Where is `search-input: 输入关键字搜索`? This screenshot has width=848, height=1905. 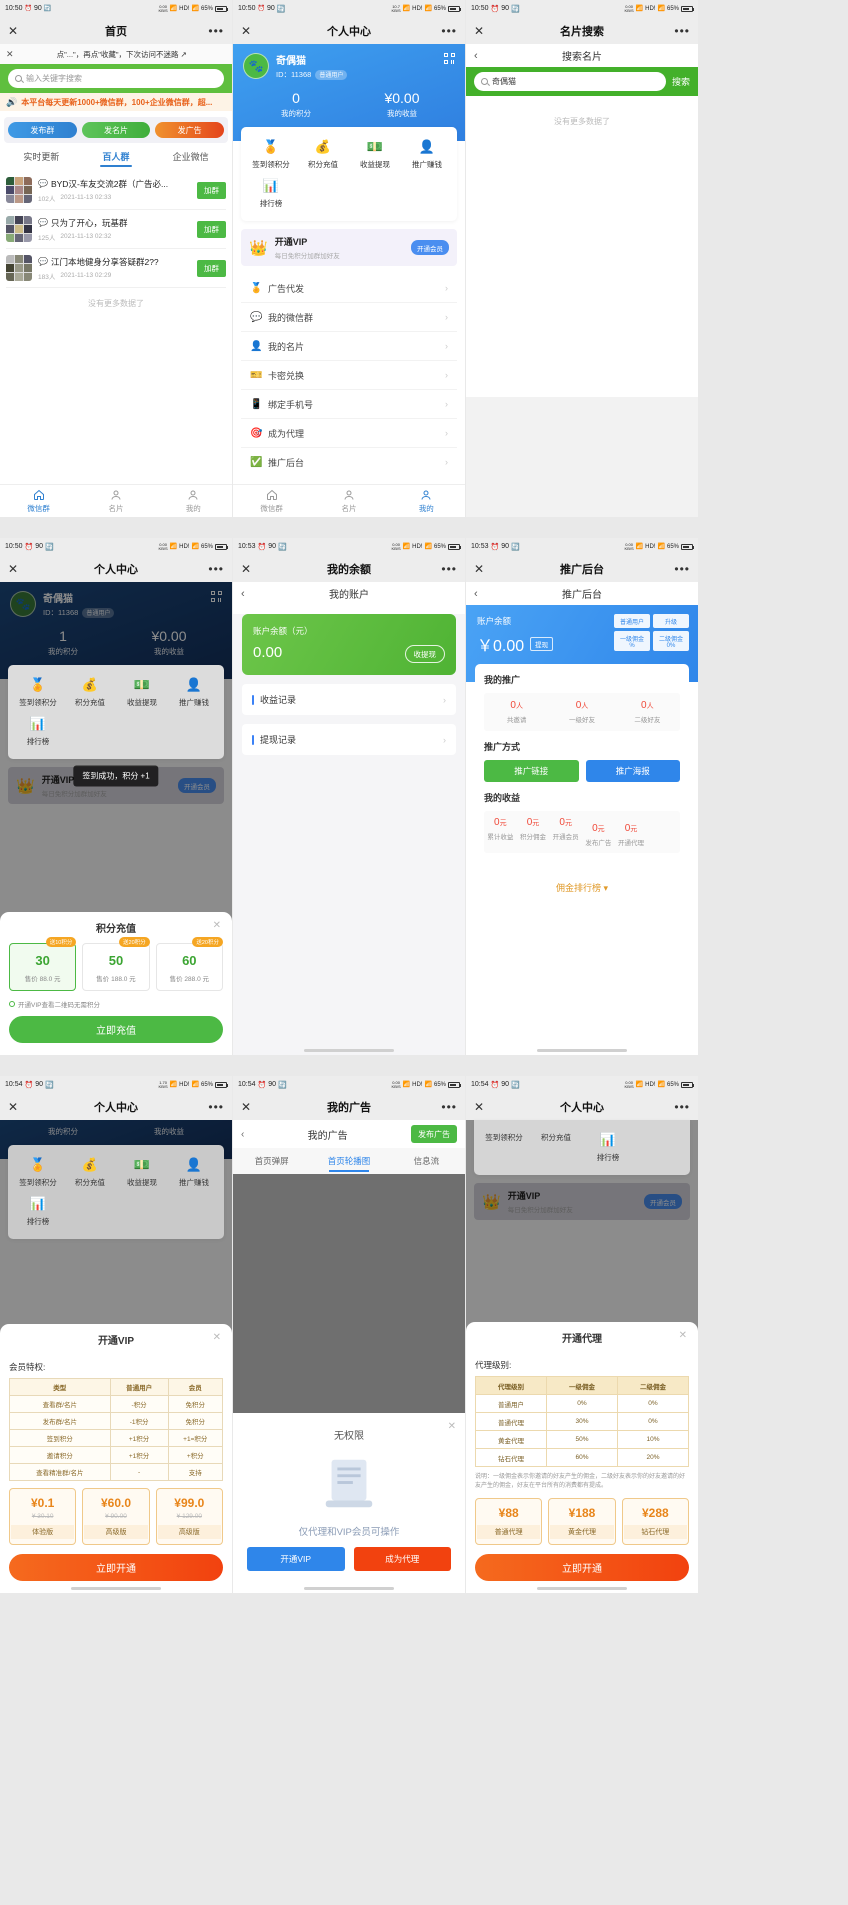
search-input: 输入关键字搜索 is located at coordinates (116, 78).